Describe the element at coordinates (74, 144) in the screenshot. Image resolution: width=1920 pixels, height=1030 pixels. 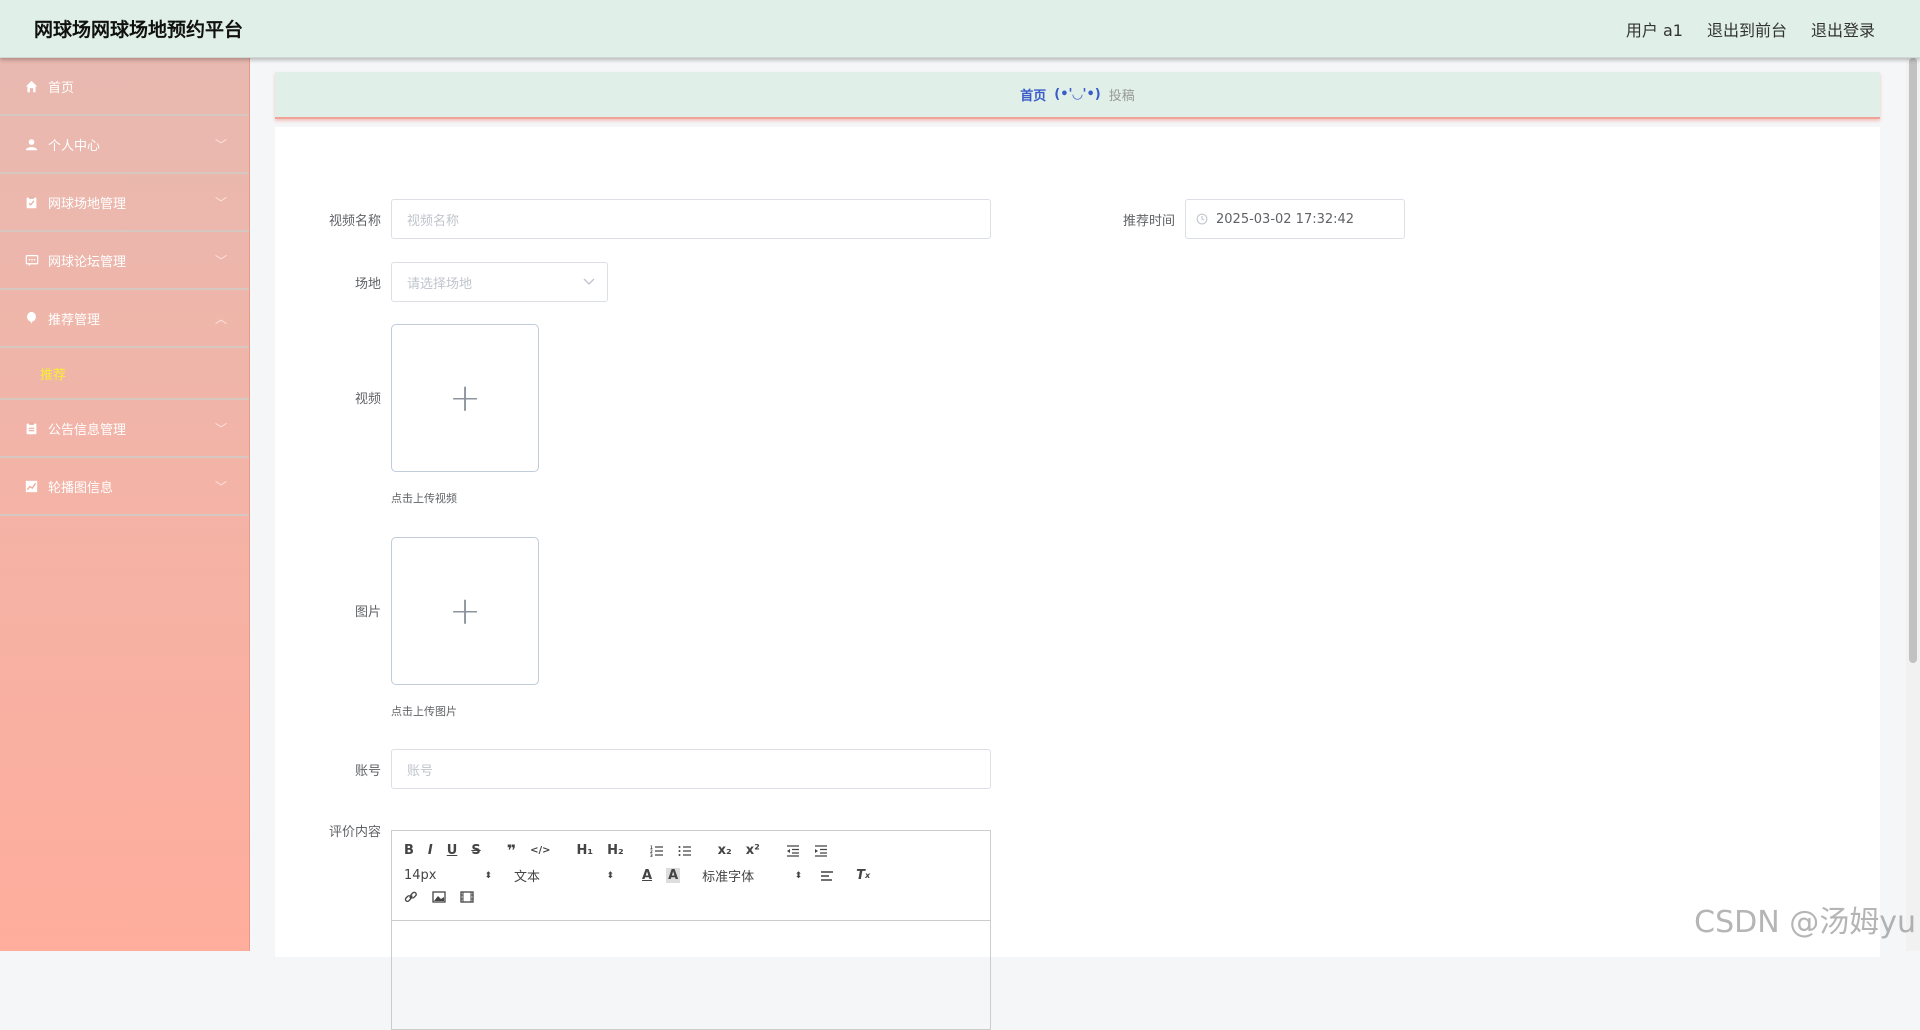
I see `sidebar-item-label: 个人中心` at that location.